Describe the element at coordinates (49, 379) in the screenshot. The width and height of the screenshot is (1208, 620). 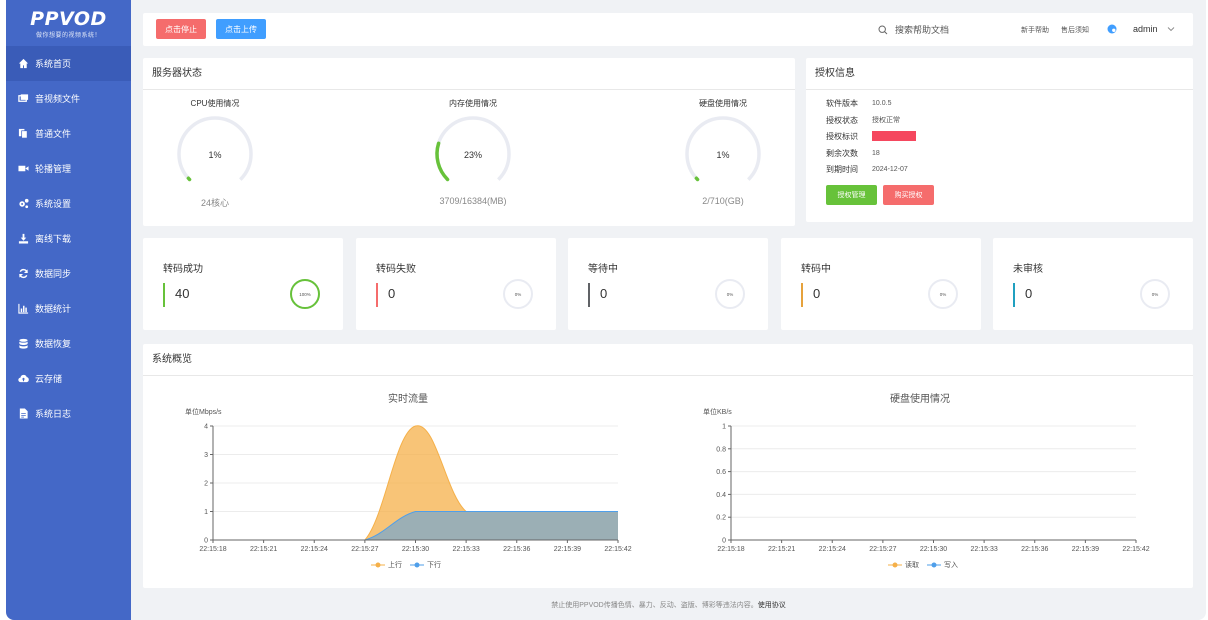
I see `sidebar-item-label: 云存储` at that location.